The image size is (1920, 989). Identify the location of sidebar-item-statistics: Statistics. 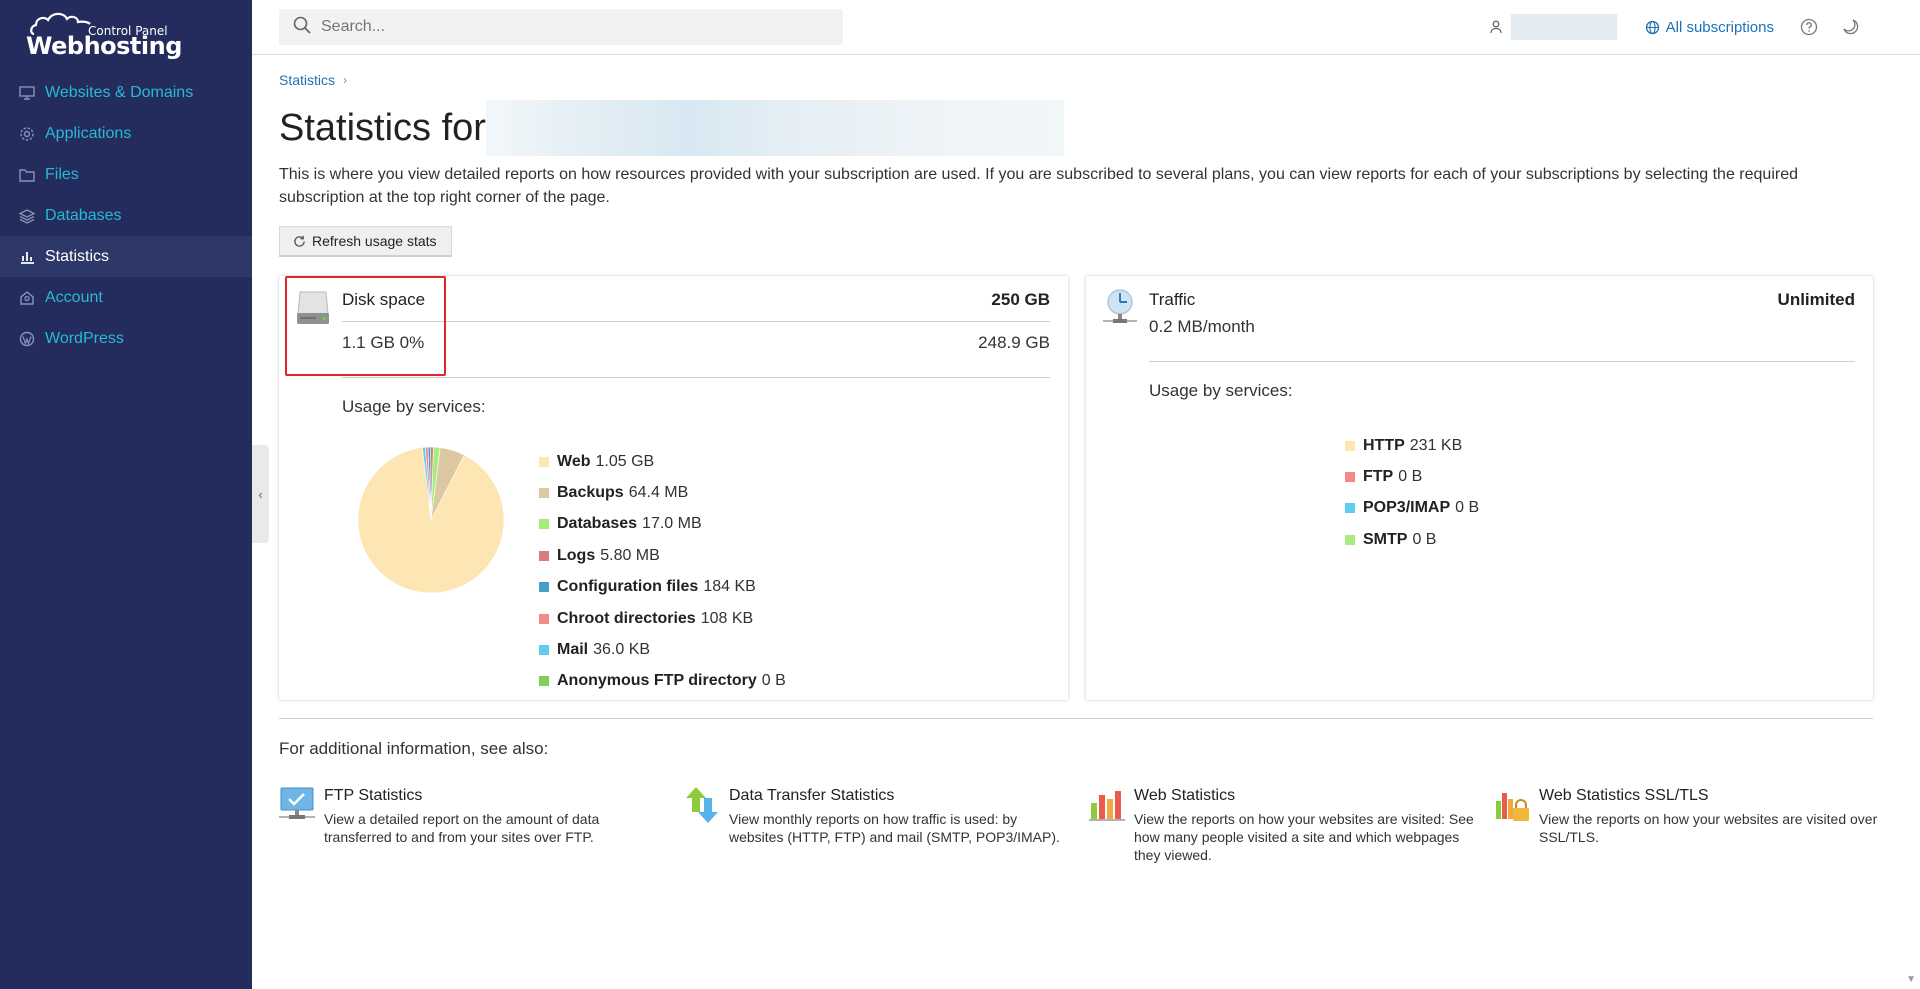
(126, 256).